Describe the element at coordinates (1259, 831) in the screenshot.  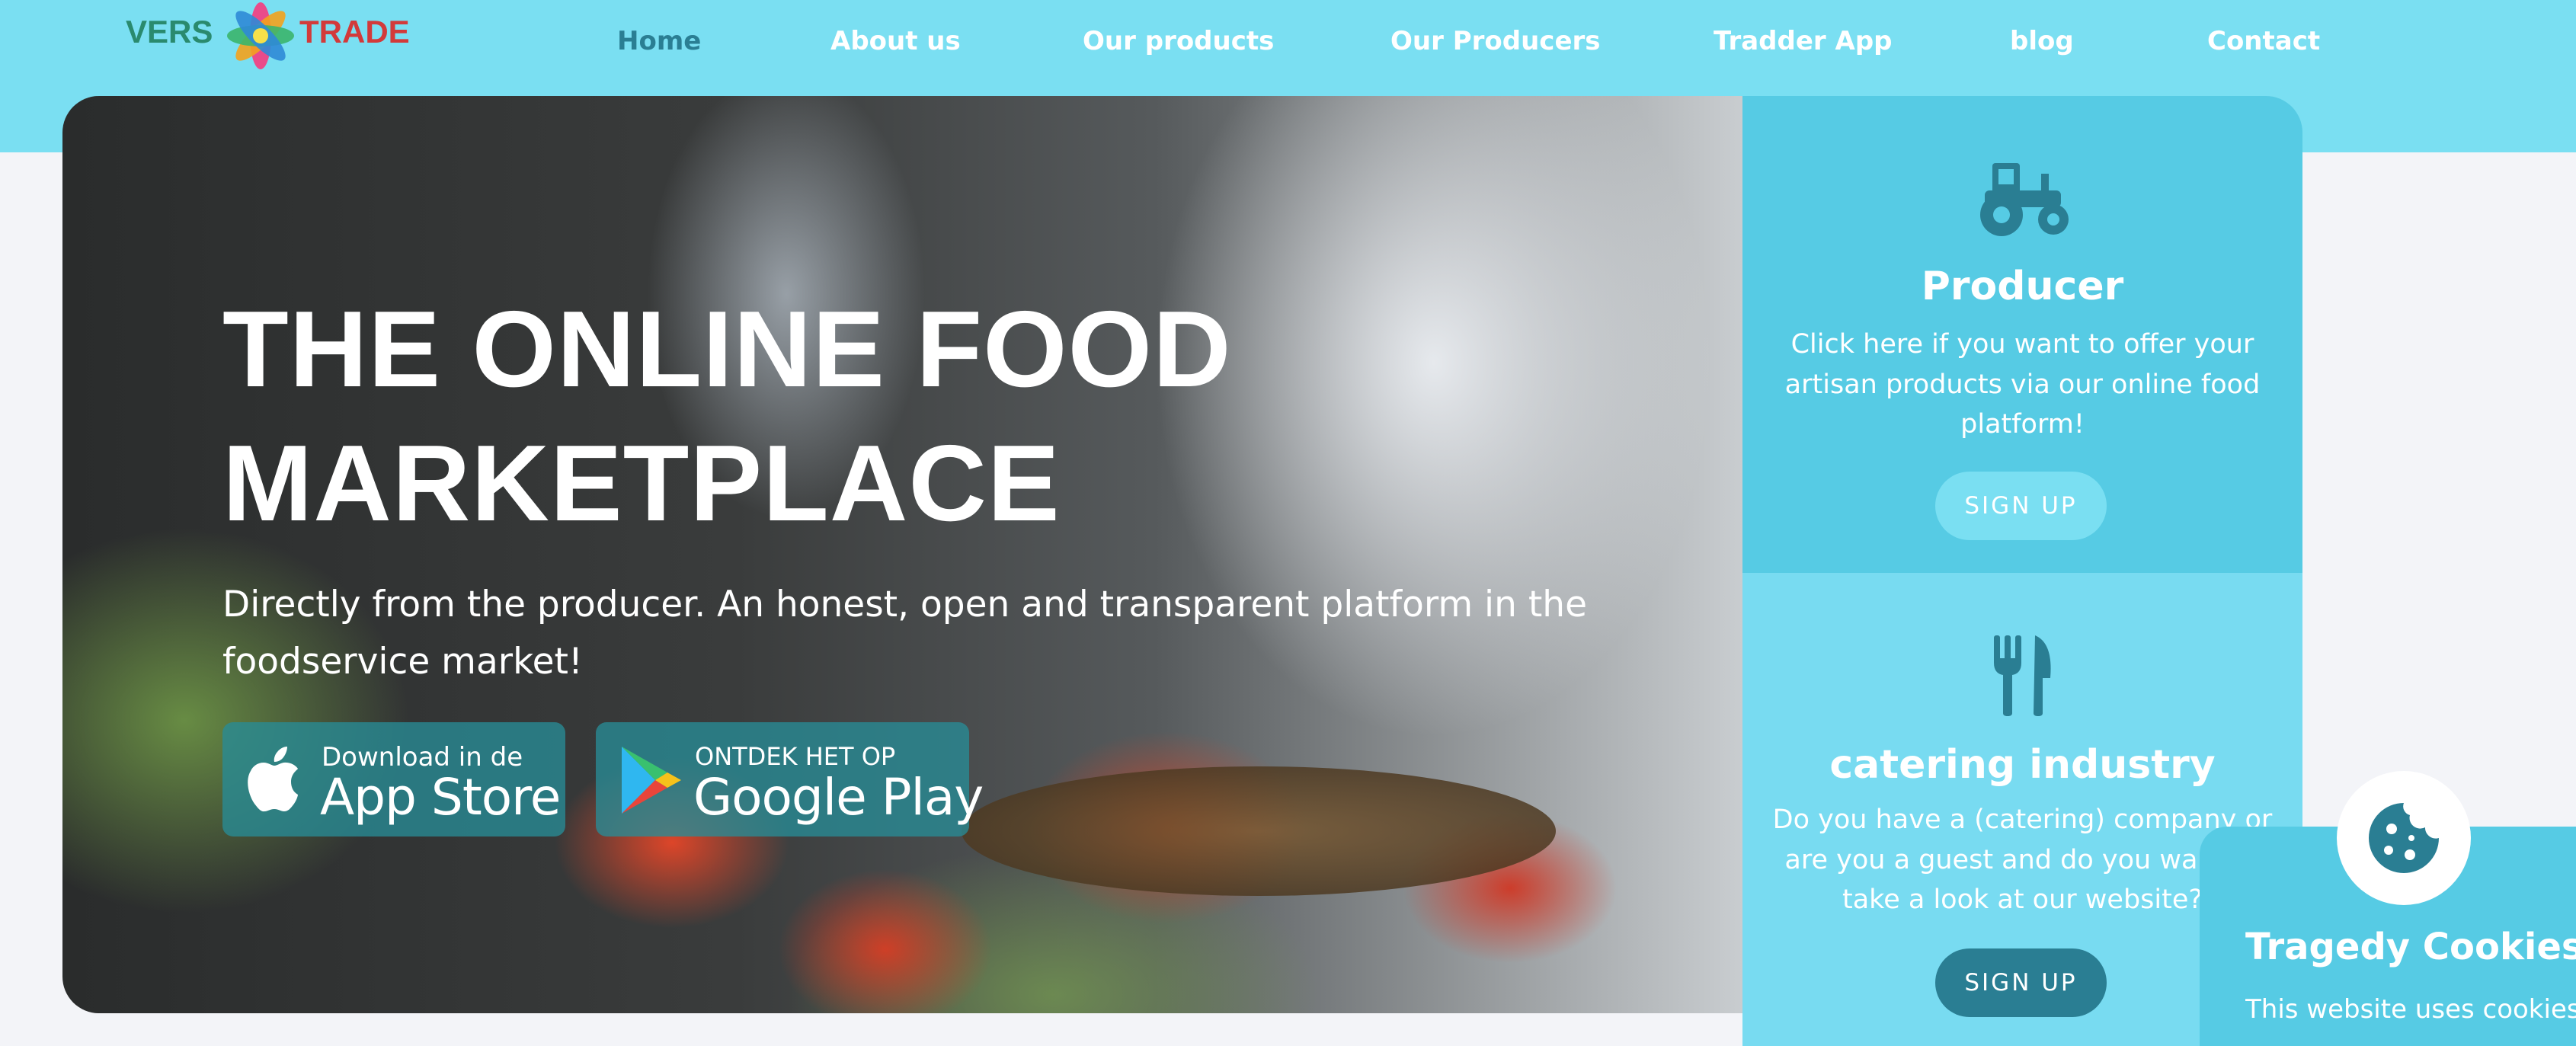
I see `hero-background-image` at that location.